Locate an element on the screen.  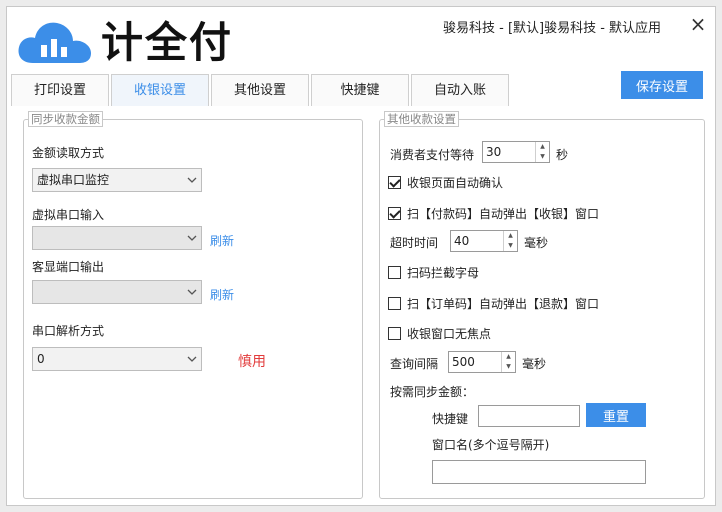
cloud-logo-icon is located at coordinates (54, 42).